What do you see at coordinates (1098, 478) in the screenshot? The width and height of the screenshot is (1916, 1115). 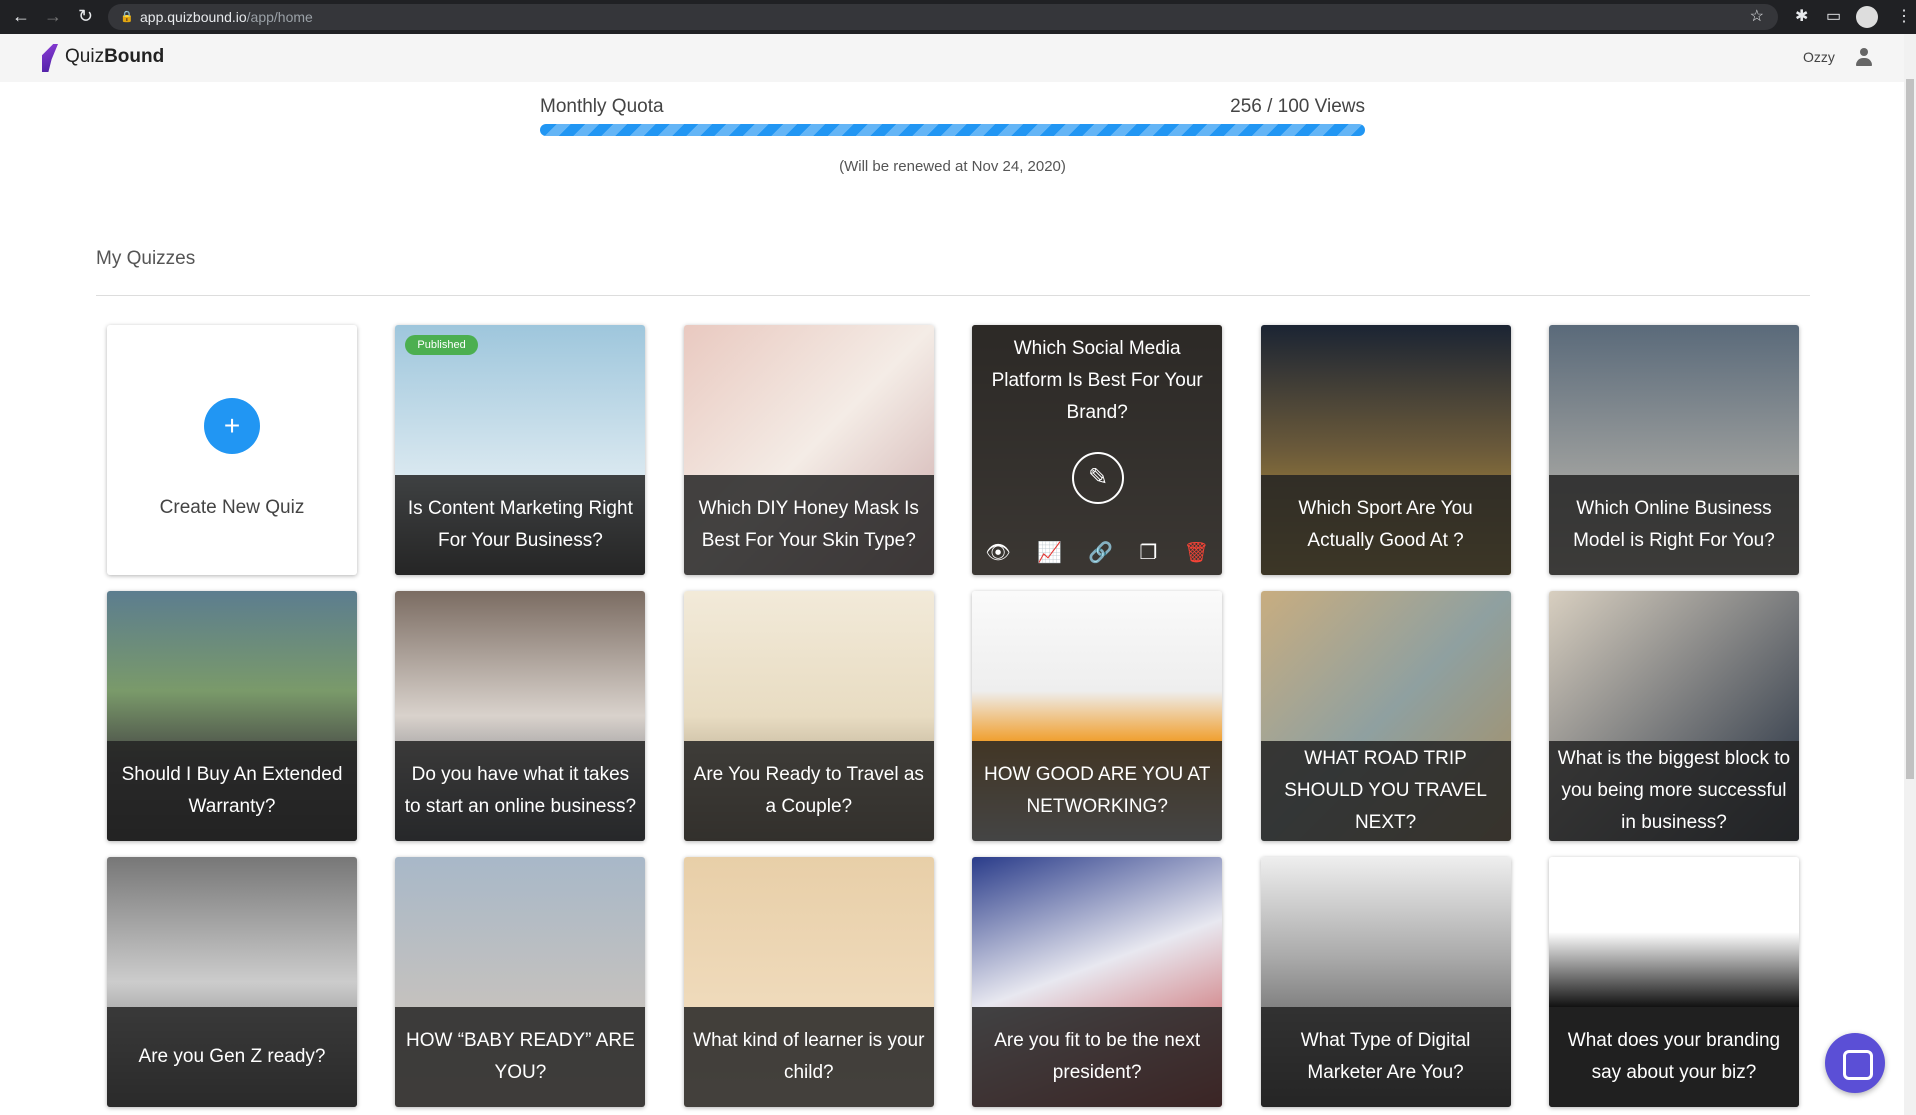 I see `edit-pencil-icon: ✎` at bounding box center [1098, 478].